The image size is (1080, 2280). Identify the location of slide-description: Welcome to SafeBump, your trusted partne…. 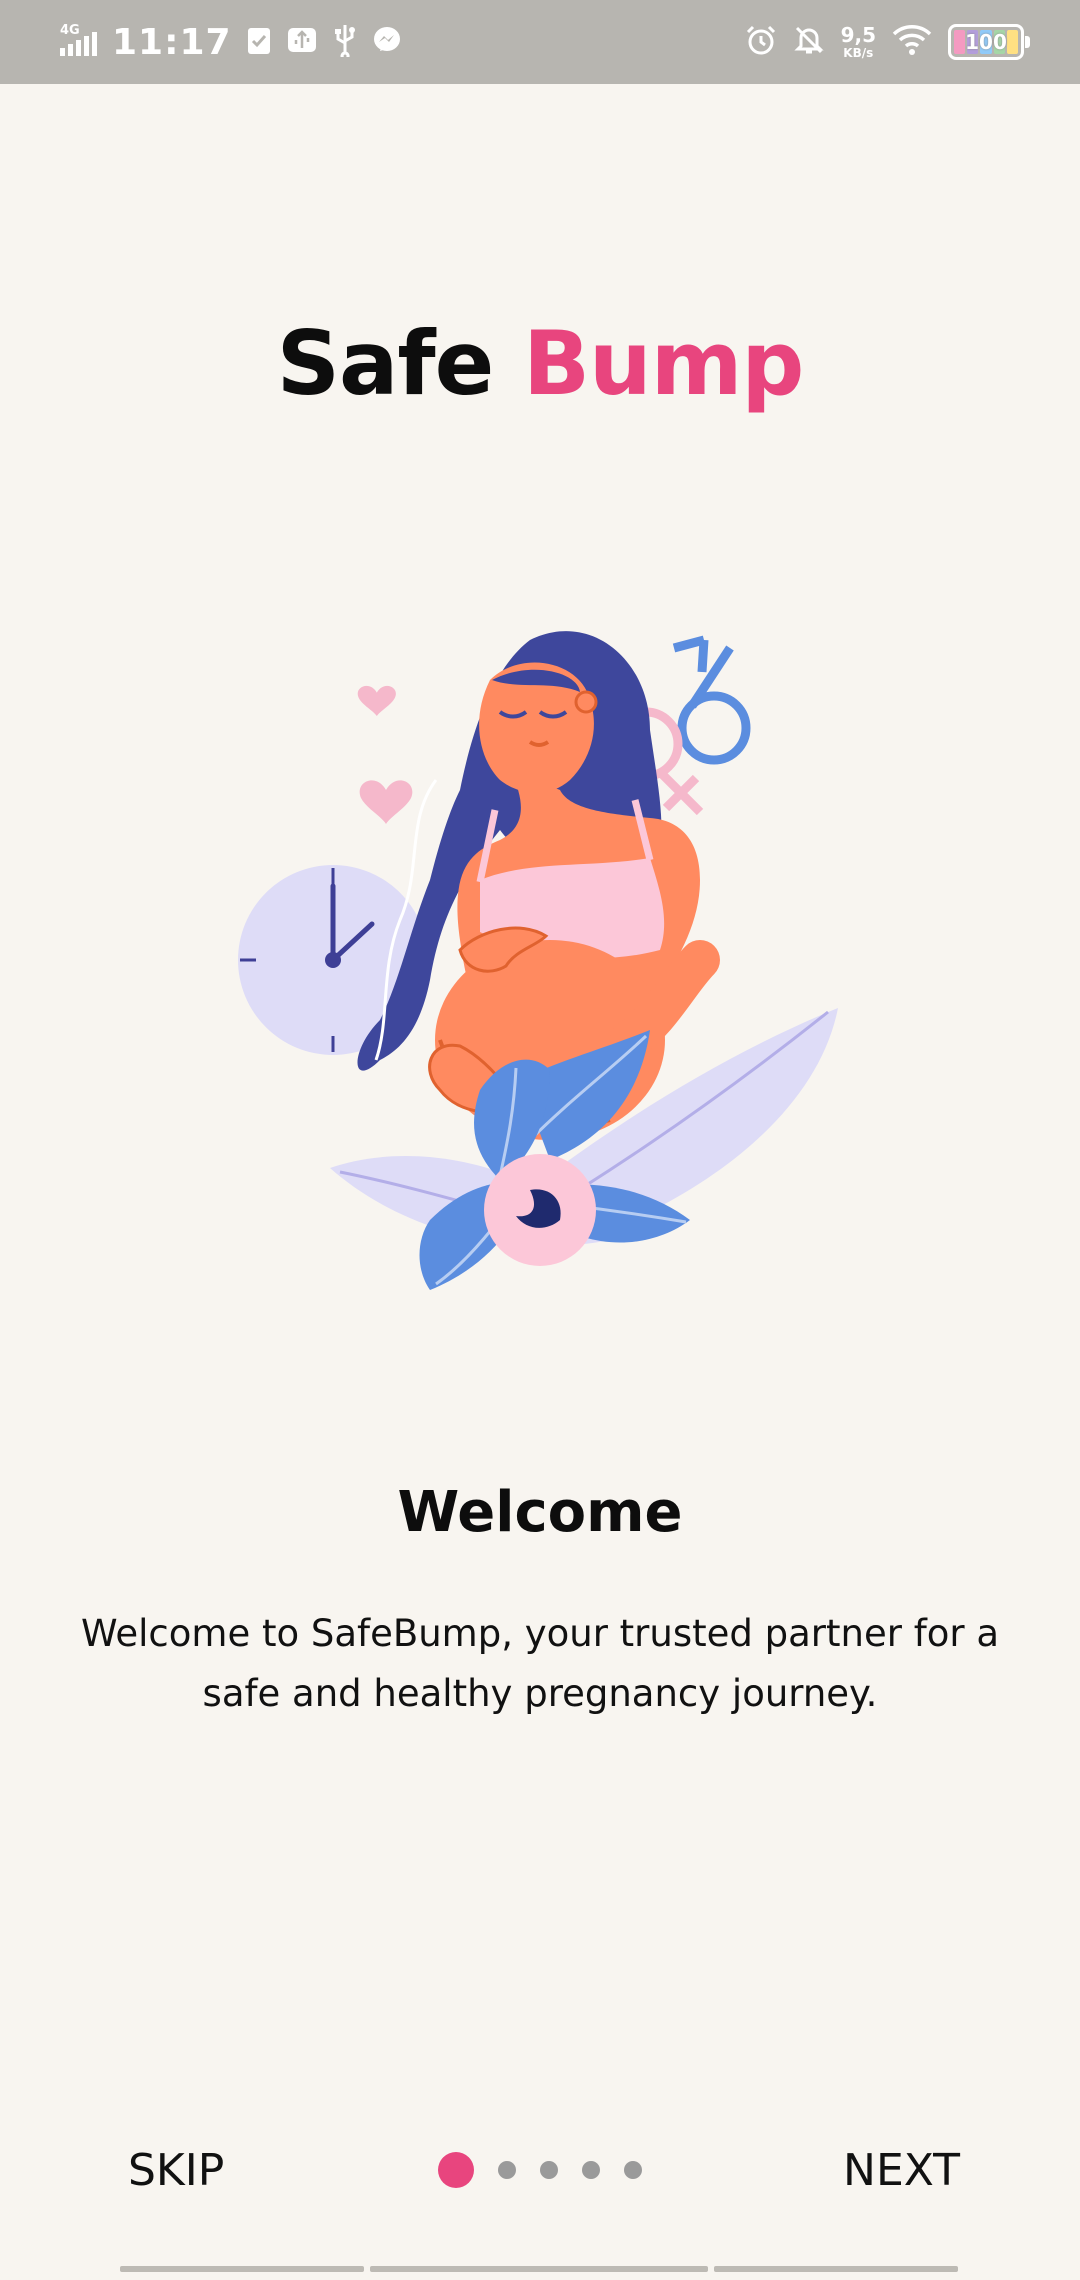
(540, 1663).